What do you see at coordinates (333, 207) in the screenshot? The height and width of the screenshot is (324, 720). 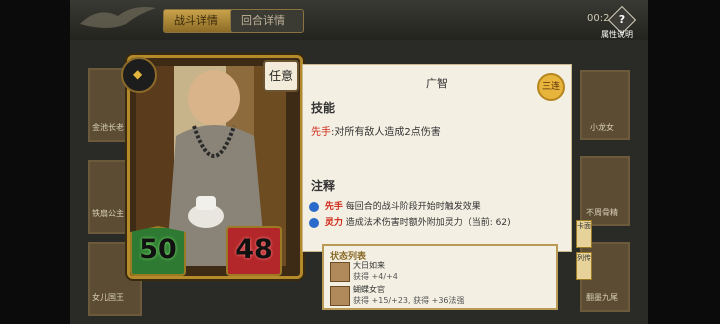 I see `note-keyword: 先手` at bounding box center [333, 207].